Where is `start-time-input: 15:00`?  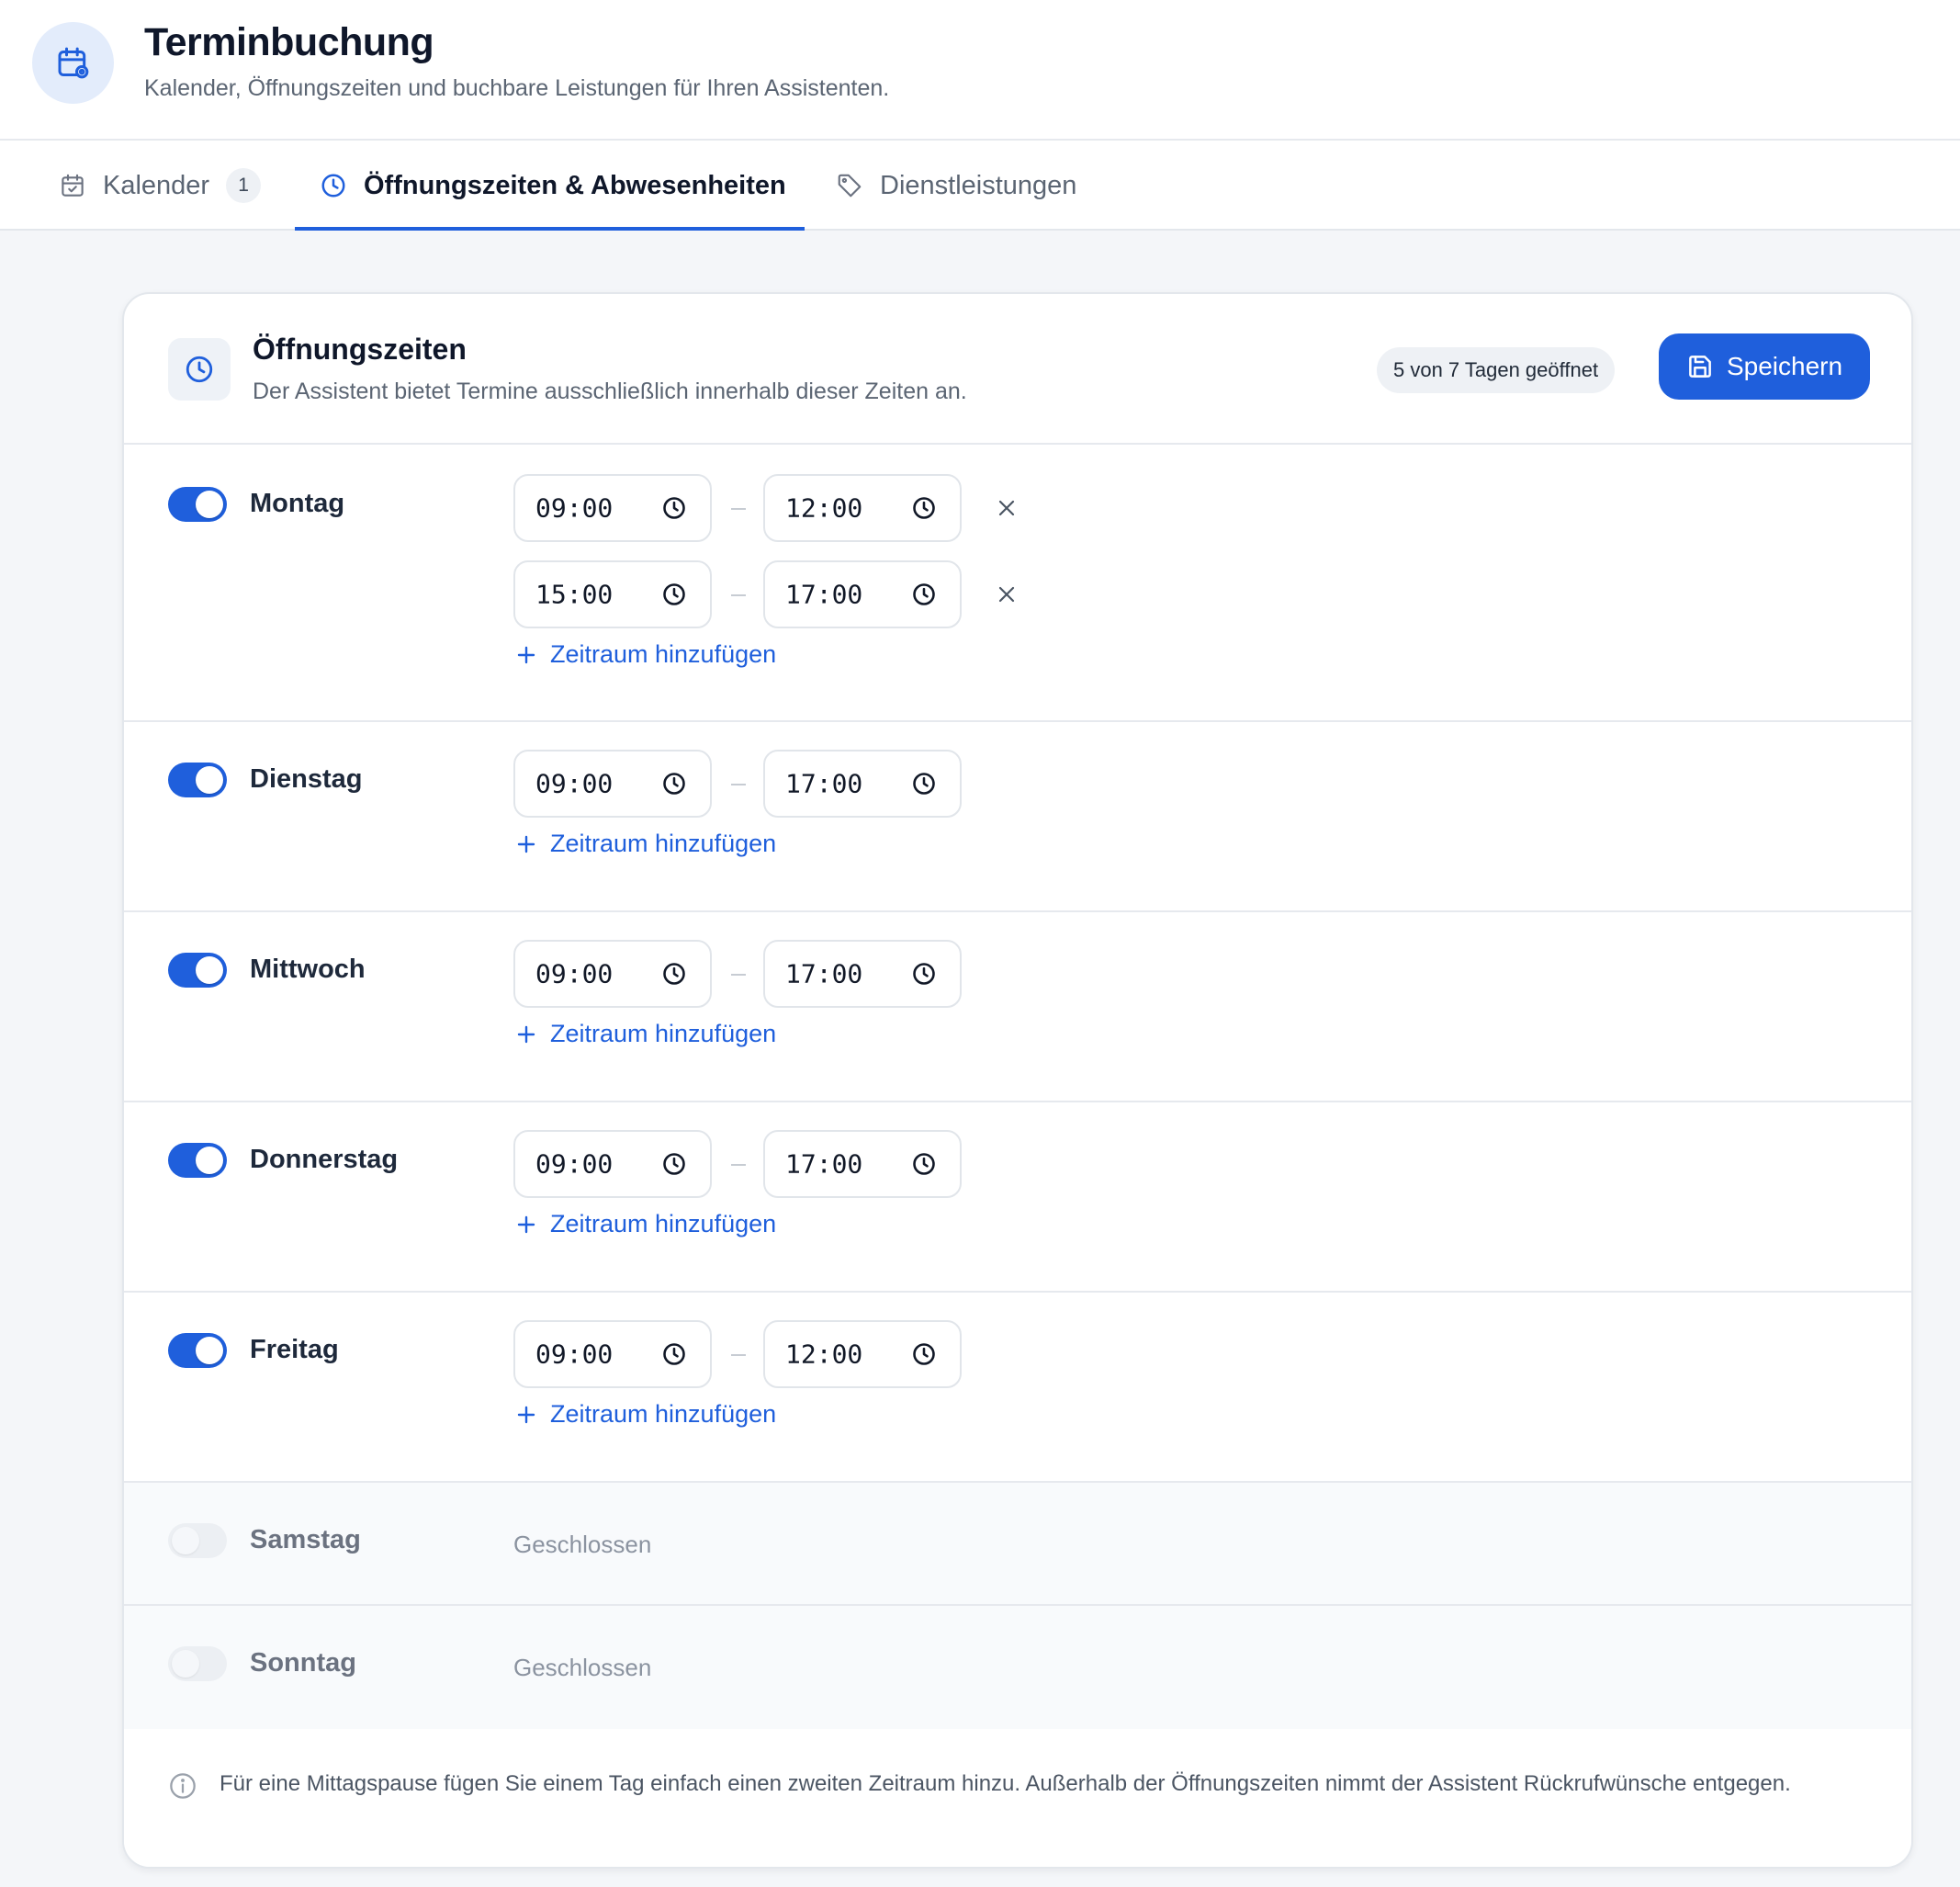 start-time-input: 15:00 is located at coordinates (612, 594).